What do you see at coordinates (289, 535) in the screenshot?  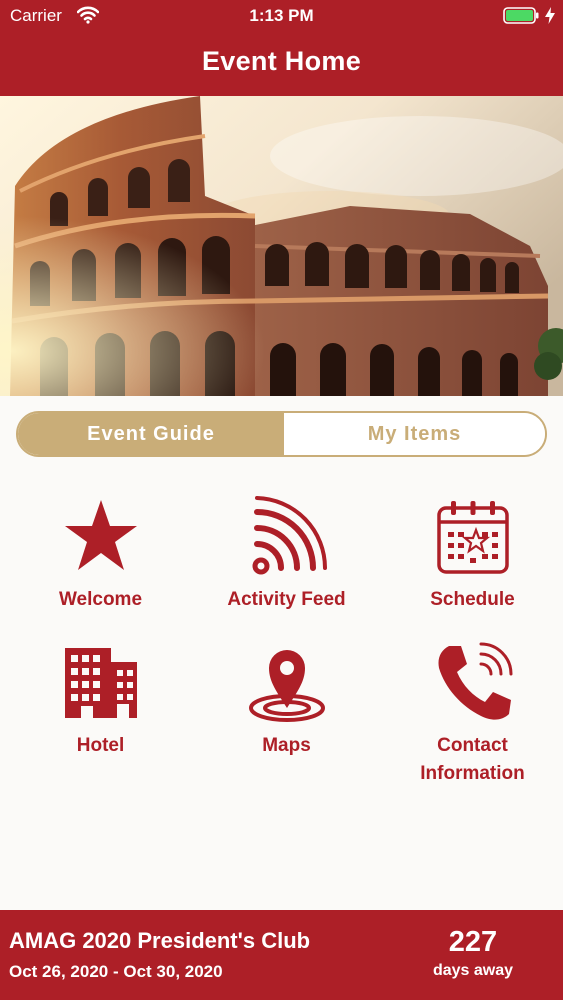 I see `activity-feed-icon` at bounding box center [289, 535].